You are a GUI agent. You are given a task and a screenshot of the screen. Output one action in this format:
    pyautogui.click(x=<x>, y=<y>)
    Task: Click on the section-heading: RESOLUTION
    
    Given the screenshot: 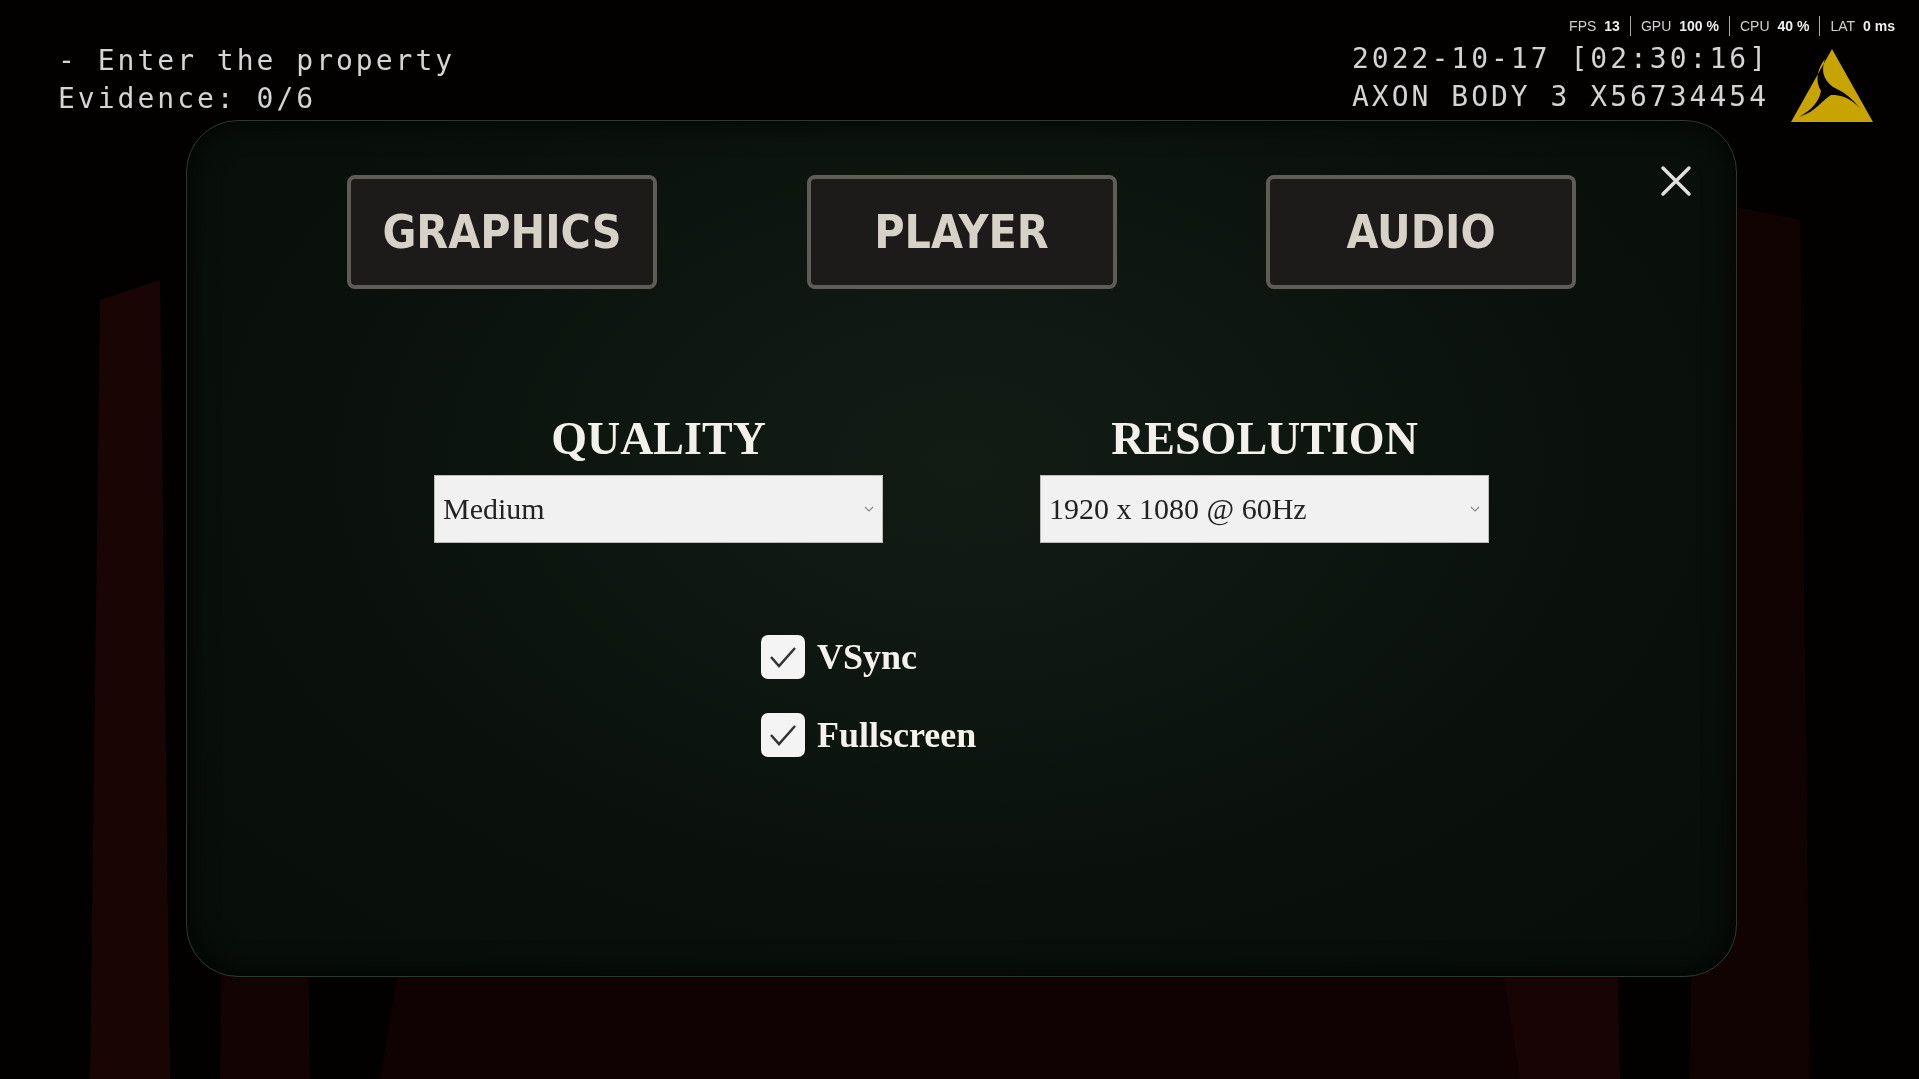 What is the action you would take?
    pyautogui.click(x=1264, y=439)
    